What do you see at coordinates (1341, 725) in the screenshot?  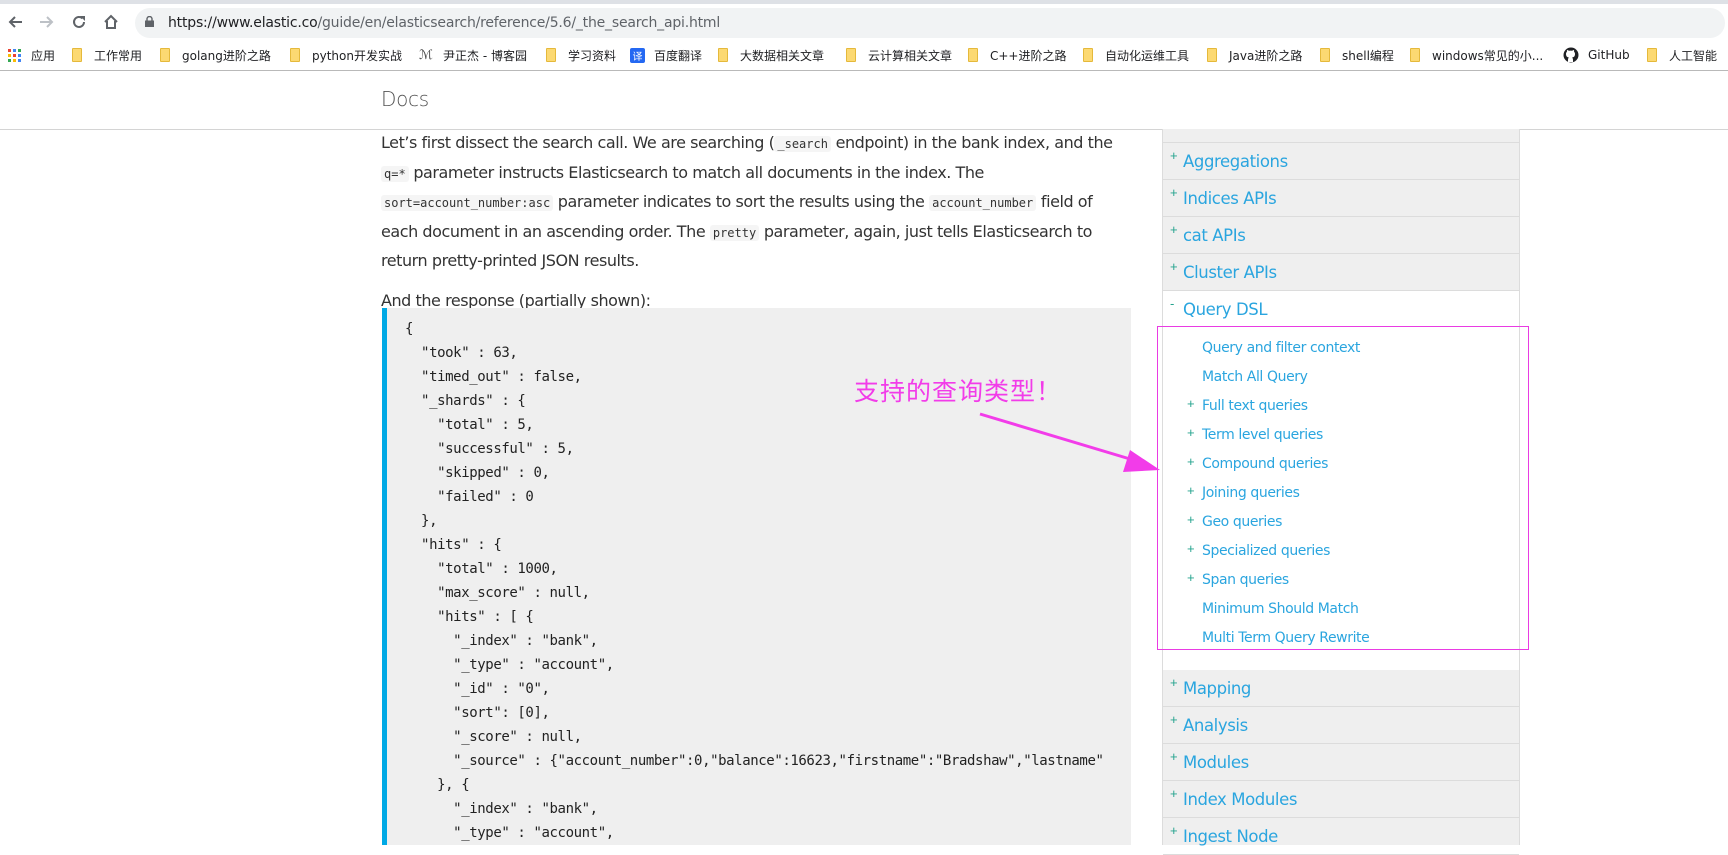 I see `sidebar-item-analysis: + Analysis` at bounding box center [1341, 725].